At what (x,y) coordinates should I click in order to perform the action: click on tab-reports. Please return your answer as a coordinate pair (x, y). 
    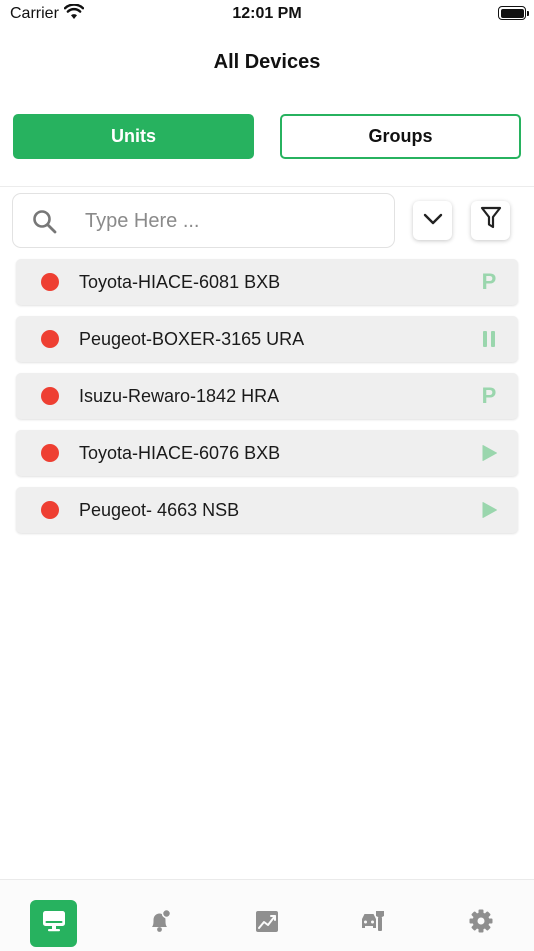
    Looking at the image, I should click on (266, 923).